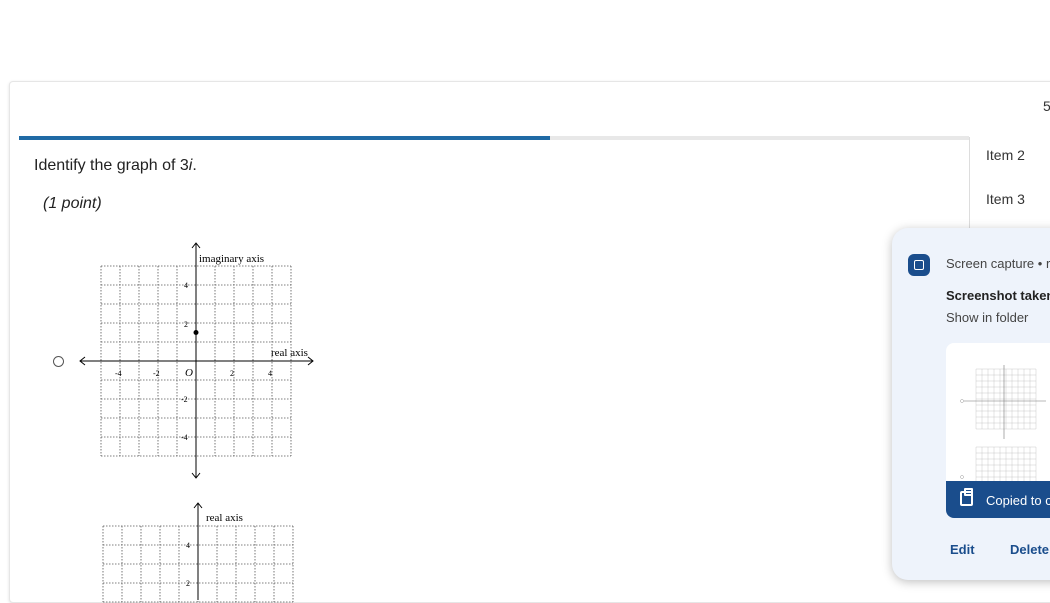  Describe the element at coordinates (231, 259) in the screenshot. I see `imaginary-axis-label: imaginary axis` at that location.